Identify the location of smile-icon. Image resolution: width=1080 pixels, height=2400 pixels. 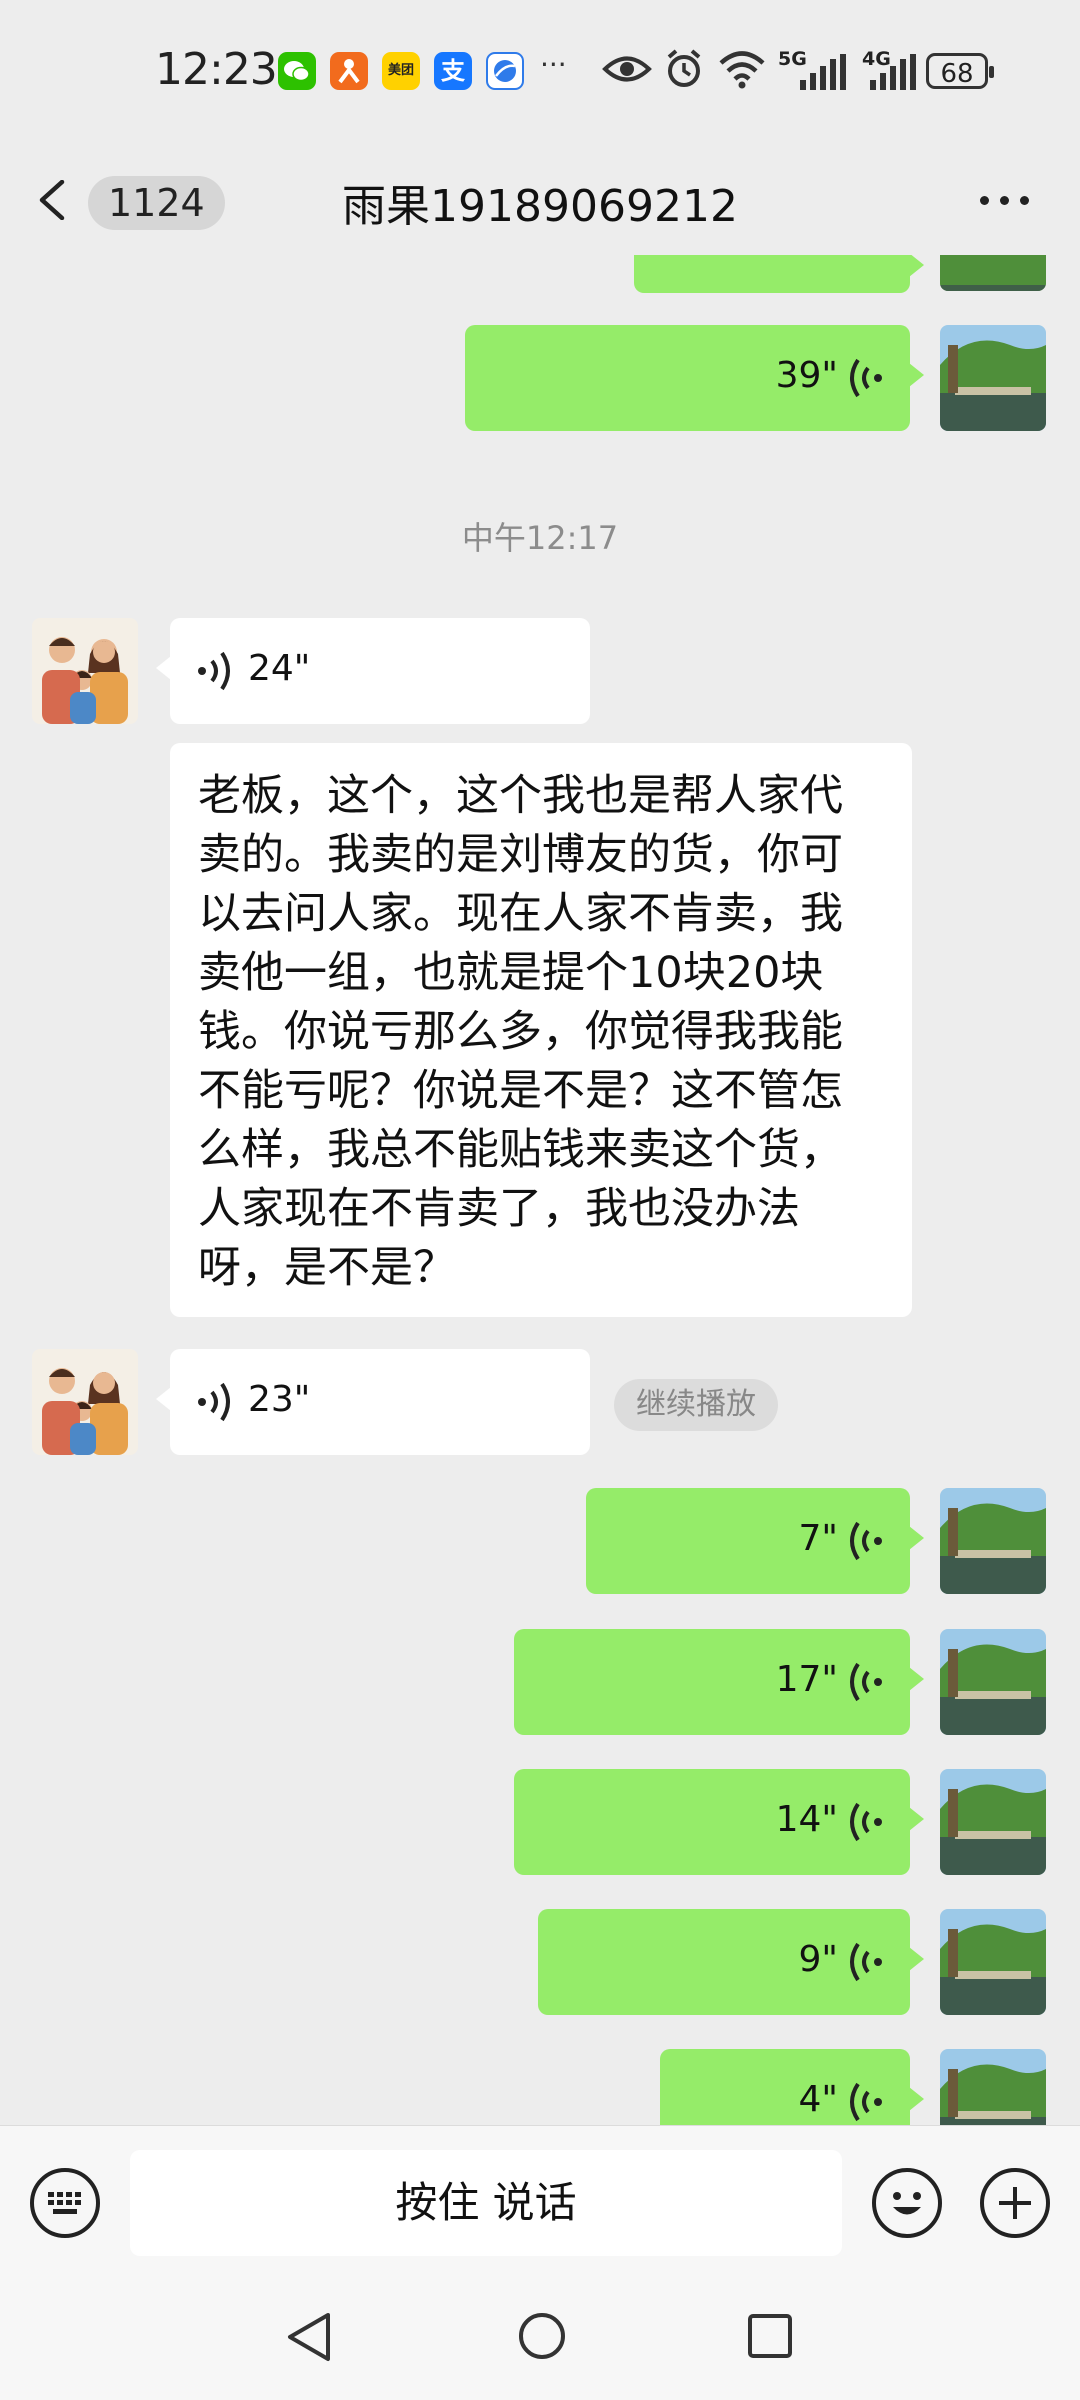
(907, 2203).